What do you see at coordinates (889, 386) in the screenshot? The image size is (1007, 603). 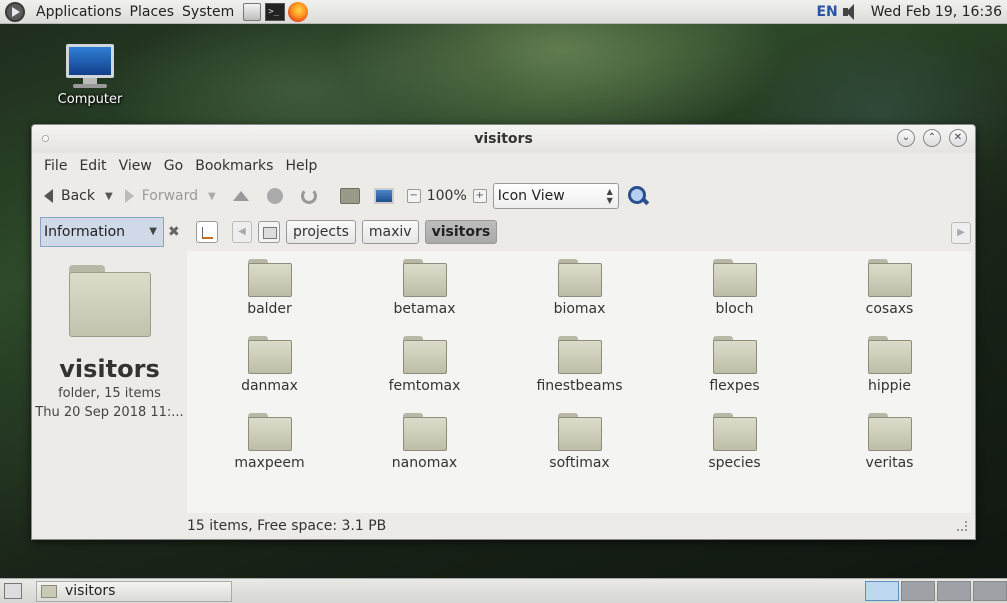 I see `folder-name: hippie` at bounding box center [889, 386].